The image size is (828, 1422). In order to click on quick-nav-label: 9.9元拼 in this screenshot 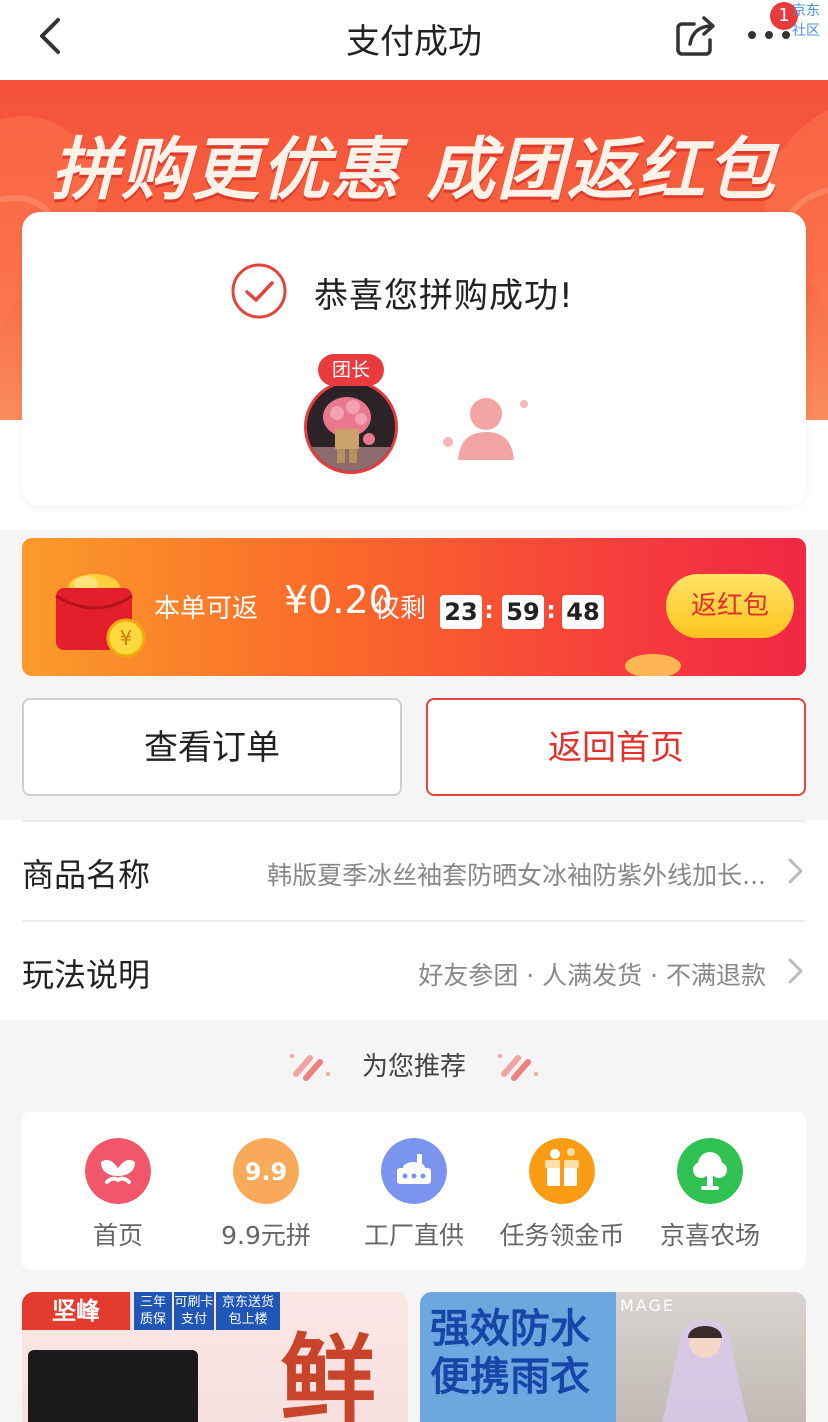, I will do `click(266, 1235)`.